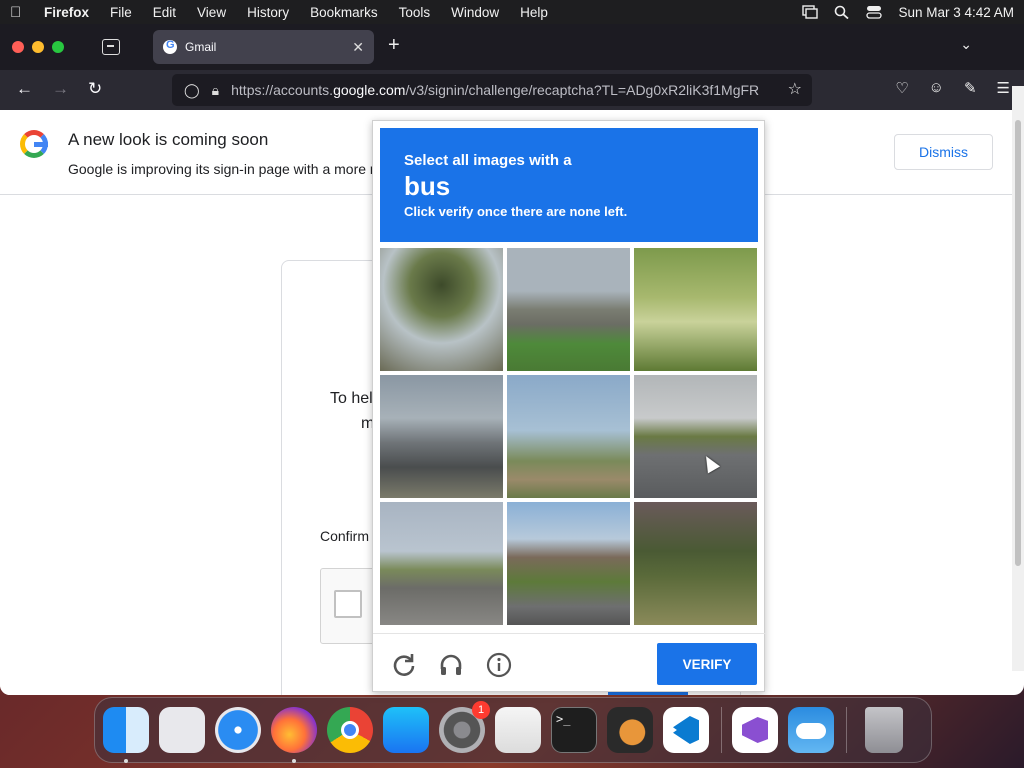  I want to click on dock: 1 >_, so click(513, 730).